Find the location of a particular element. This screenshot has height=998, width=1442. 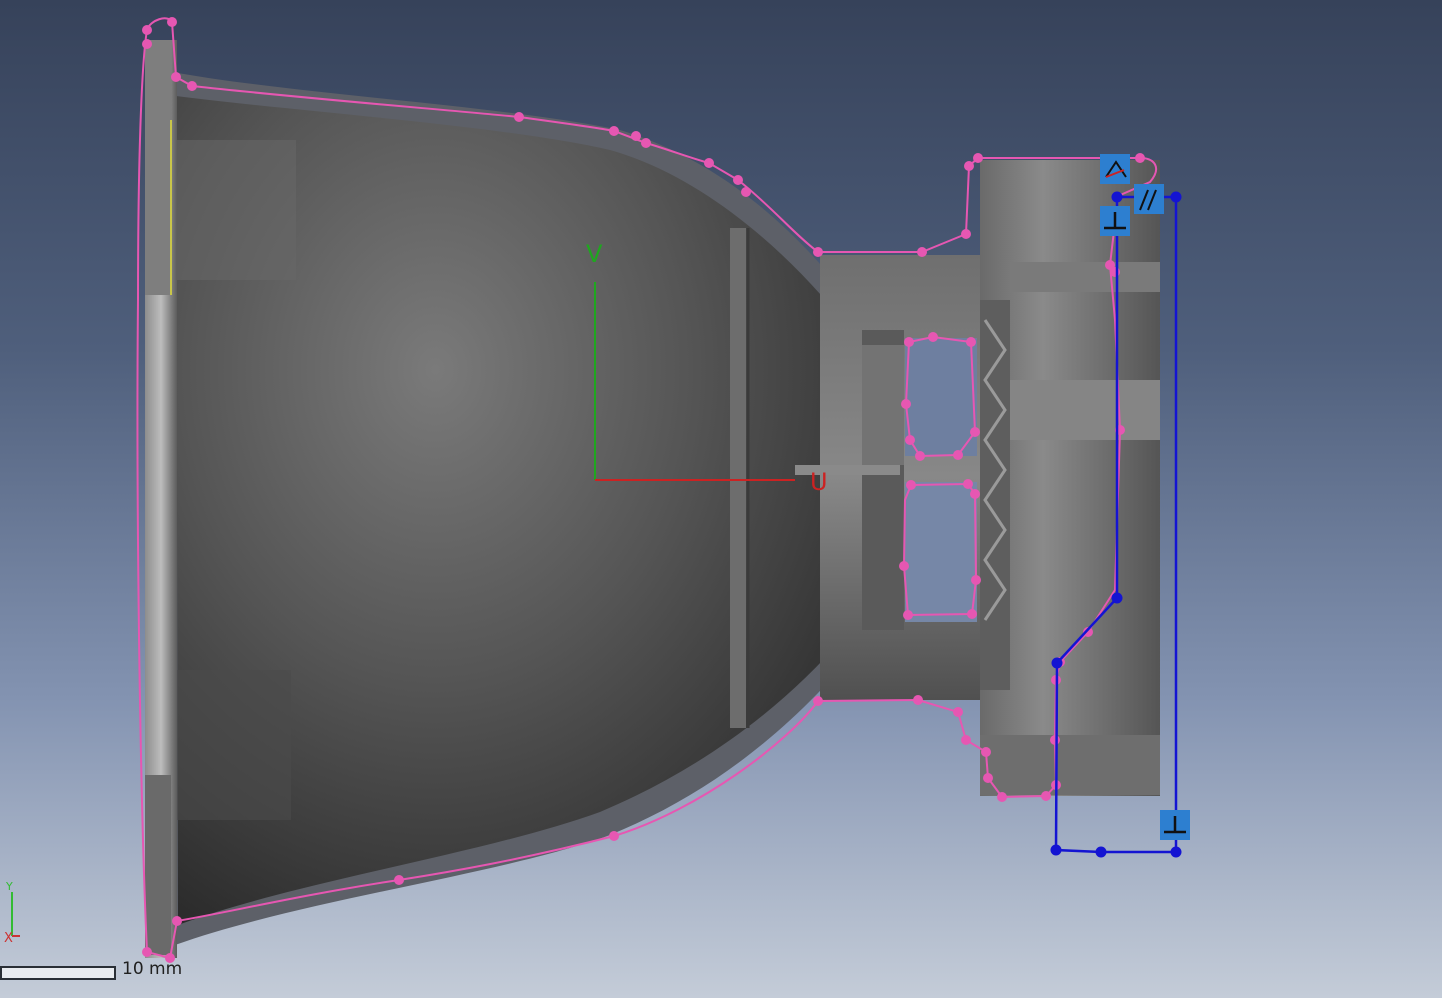

perpendicular-constraint-bottom is located at coordinates (1175, 825).